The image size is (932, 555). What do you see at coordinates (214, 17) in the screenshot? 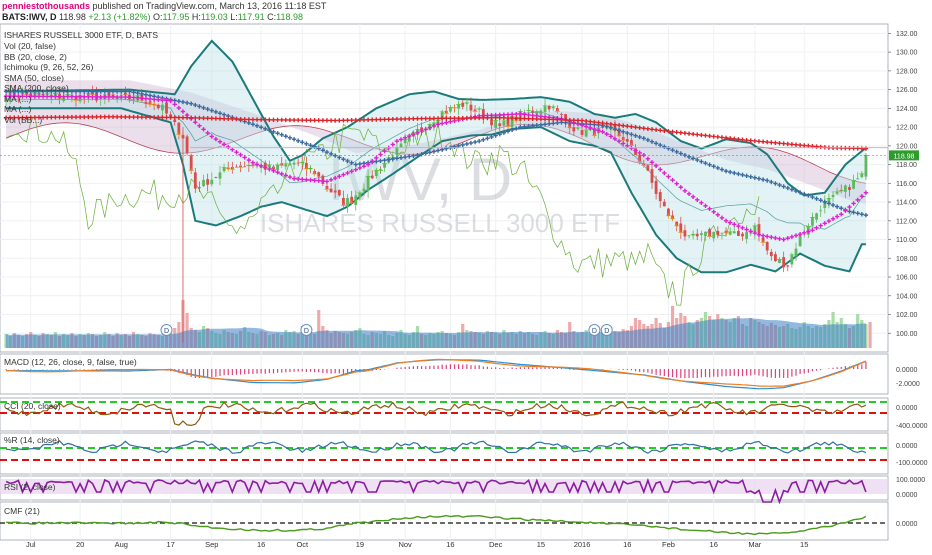
I see `ohlc-high: 119.03` at bounding box center [214, 17].